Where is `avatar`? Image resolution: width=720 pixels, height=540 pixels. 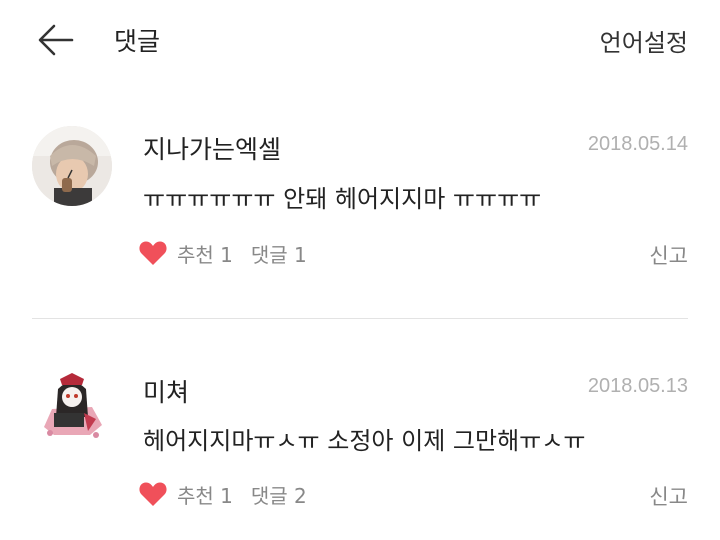
avatar is located at coordinates (72, 409).